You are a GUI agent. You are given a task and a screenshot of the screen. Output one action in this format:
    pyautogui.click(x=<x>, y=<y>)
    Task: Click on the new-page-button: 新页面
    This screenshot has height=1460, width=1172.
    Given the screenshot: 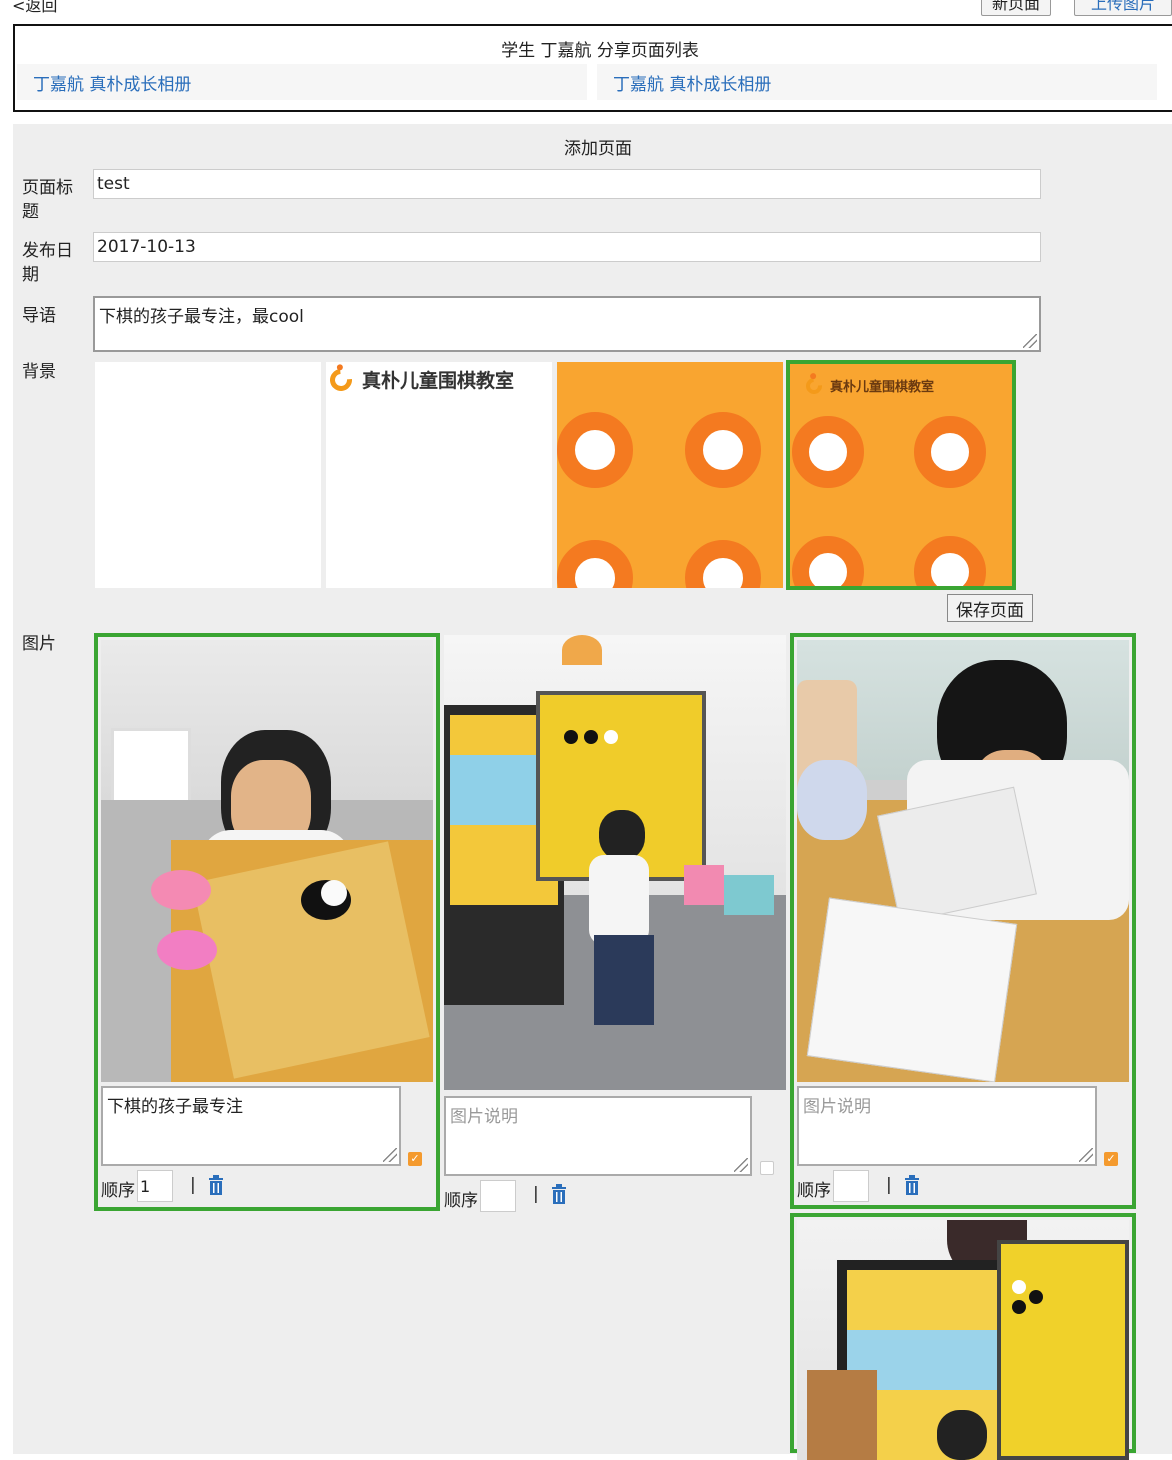 What is the action you would take?
    pyautogui.click(x=1016, y=8)
    